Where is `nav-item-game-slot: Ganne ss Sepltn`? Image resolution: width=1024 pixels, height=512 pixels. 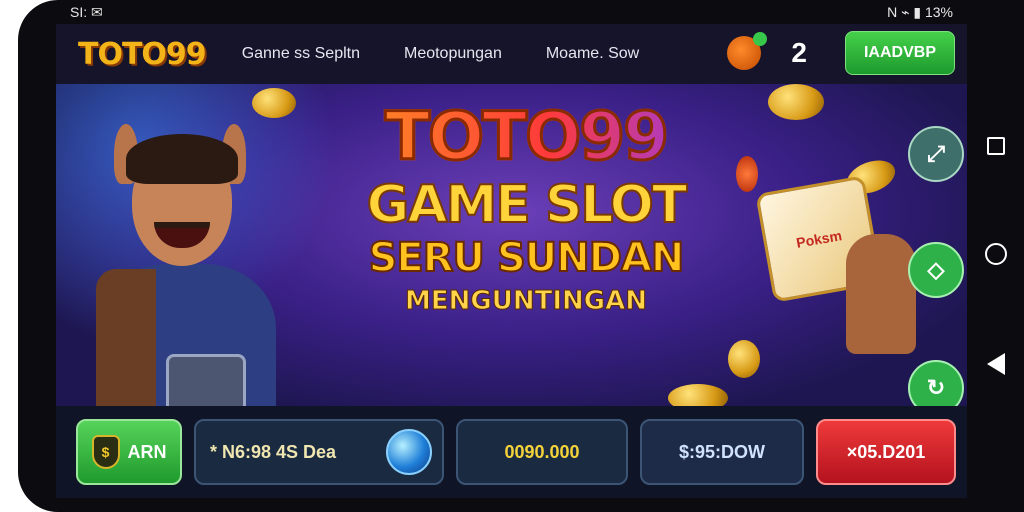 nav-item-game-slot: Ganne ss Sepltn is located at coordinates (301, 54).